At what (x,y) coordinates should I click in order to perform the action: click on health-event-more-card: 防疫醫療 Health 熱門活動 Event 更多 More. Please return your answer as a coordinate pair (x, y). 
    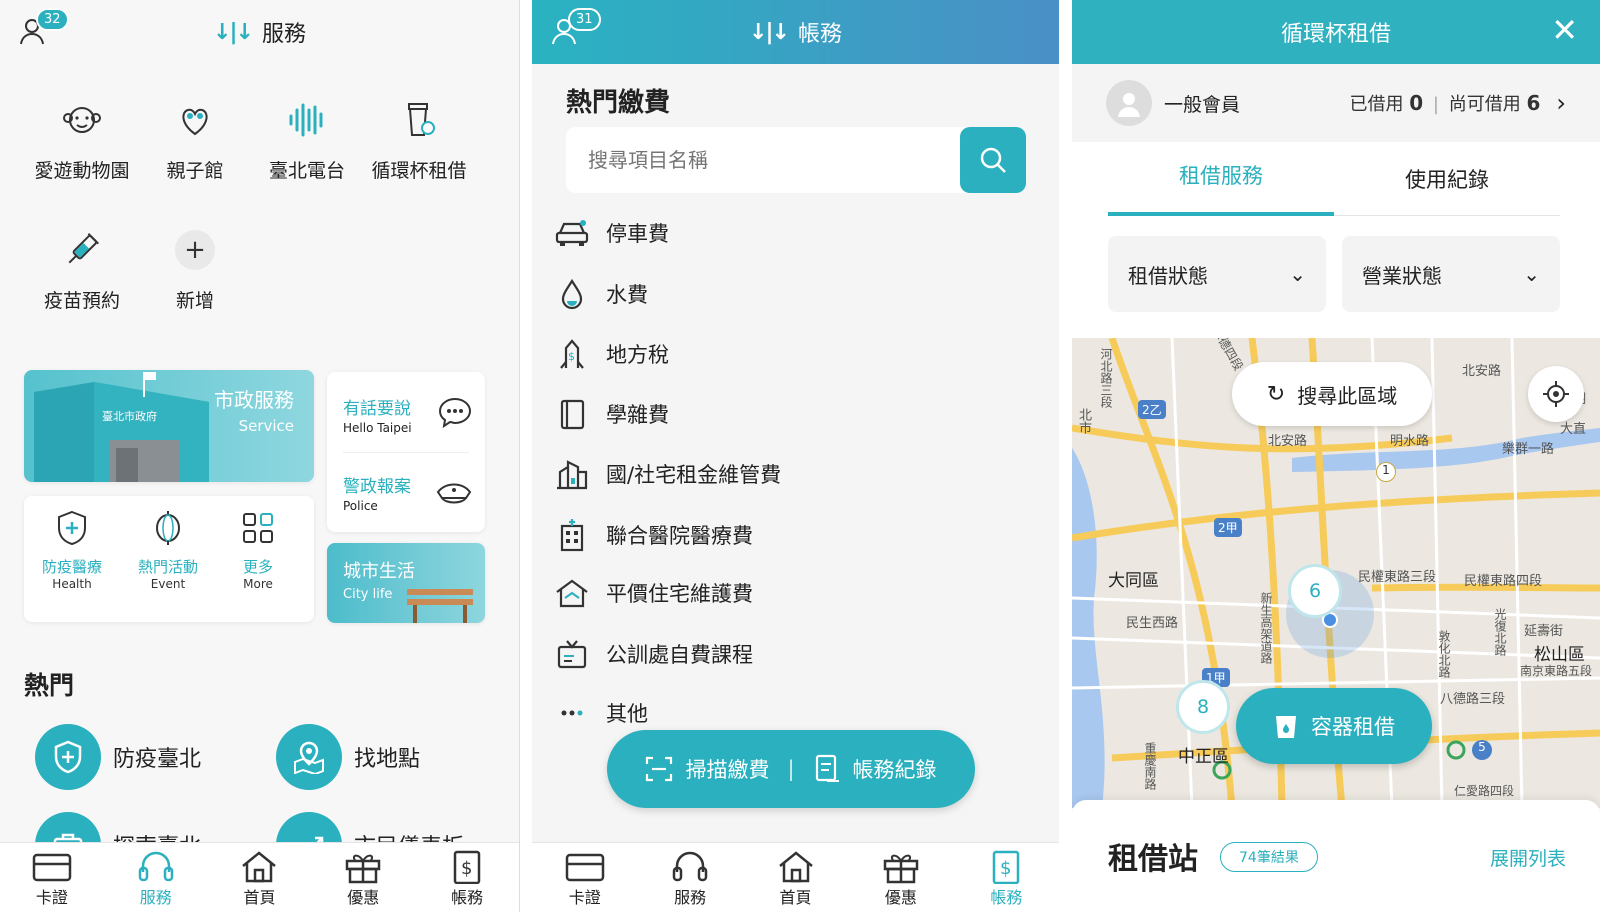
    Looking at the image, I should click on (169, 559).